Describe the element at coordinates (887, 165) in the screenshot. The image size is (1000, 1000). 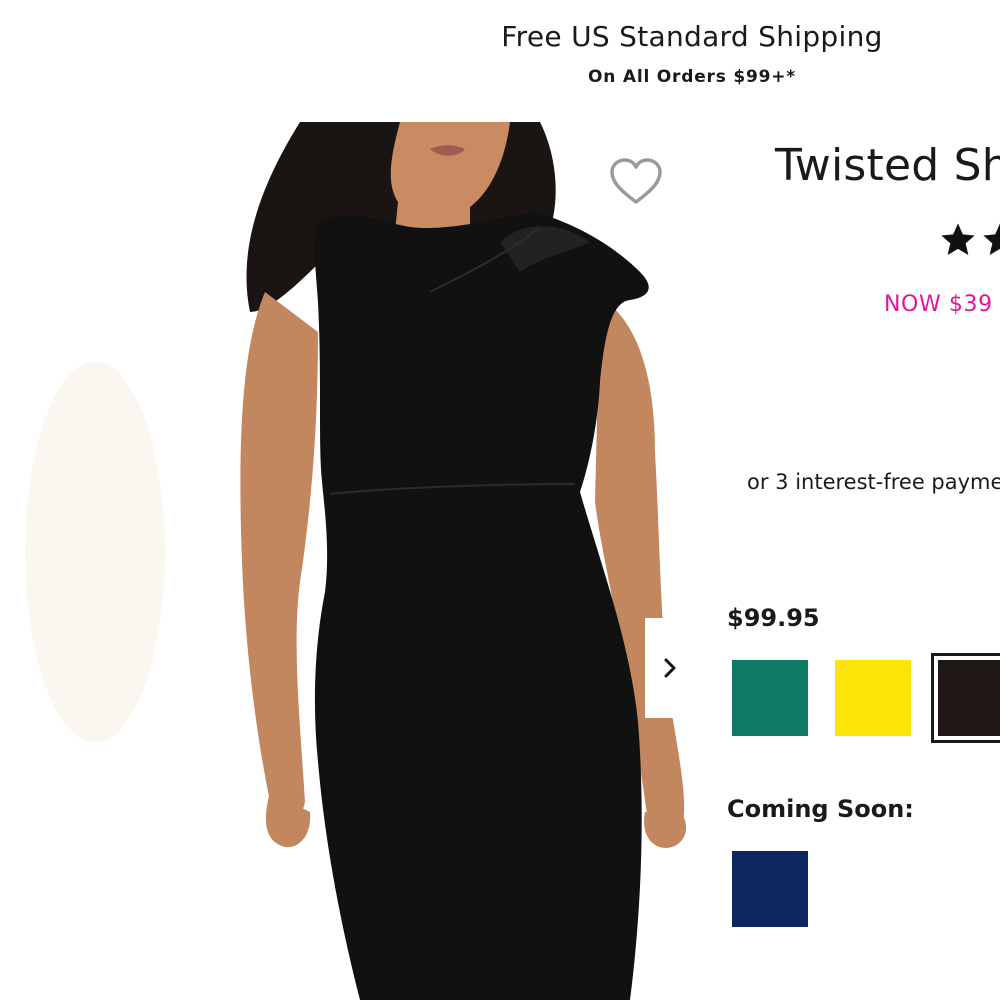
I see `product-title: Twisted Sho` at that location.